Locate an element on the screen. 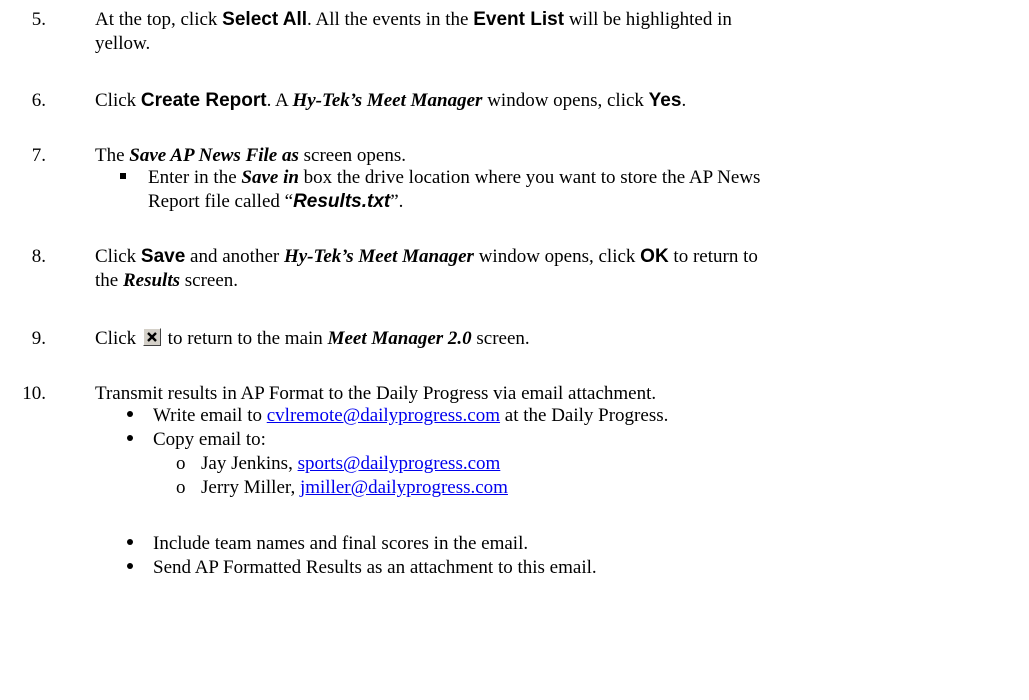  contact-item: Jay Jenkins, sports@dailyprogress.com is located at coordinates (351, 463).